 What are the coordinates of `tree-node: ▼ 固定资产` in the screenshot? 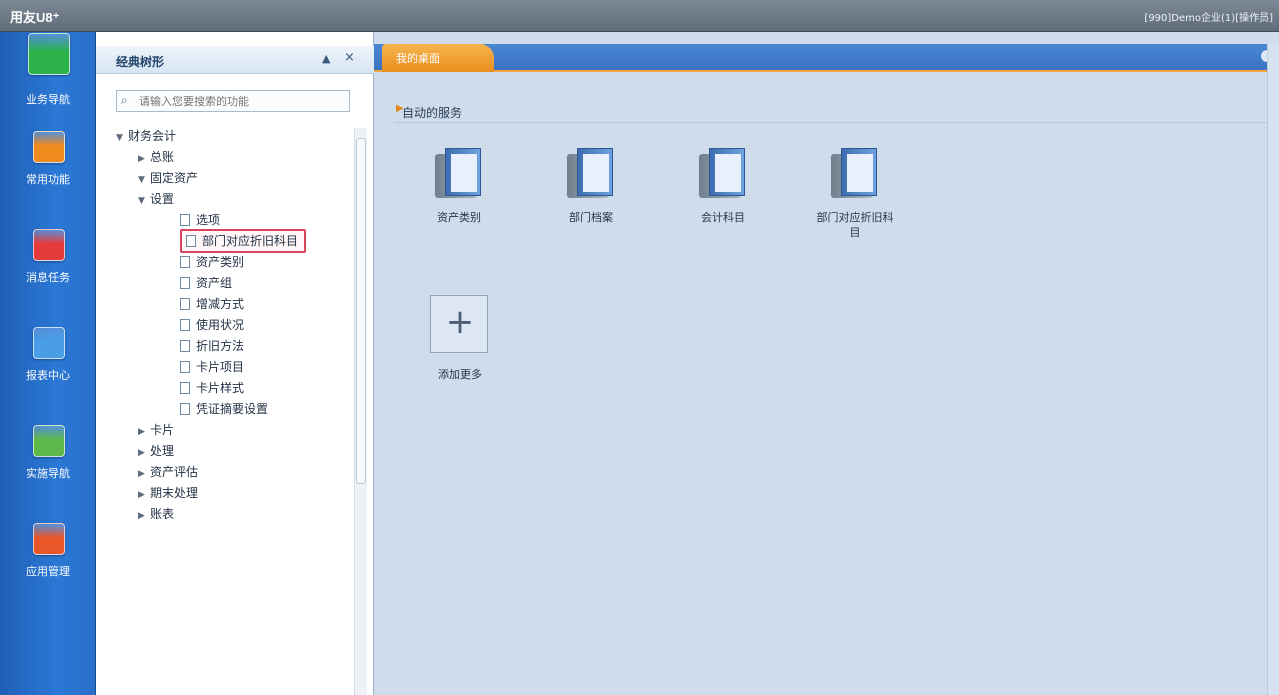 It's located at (168, 178).